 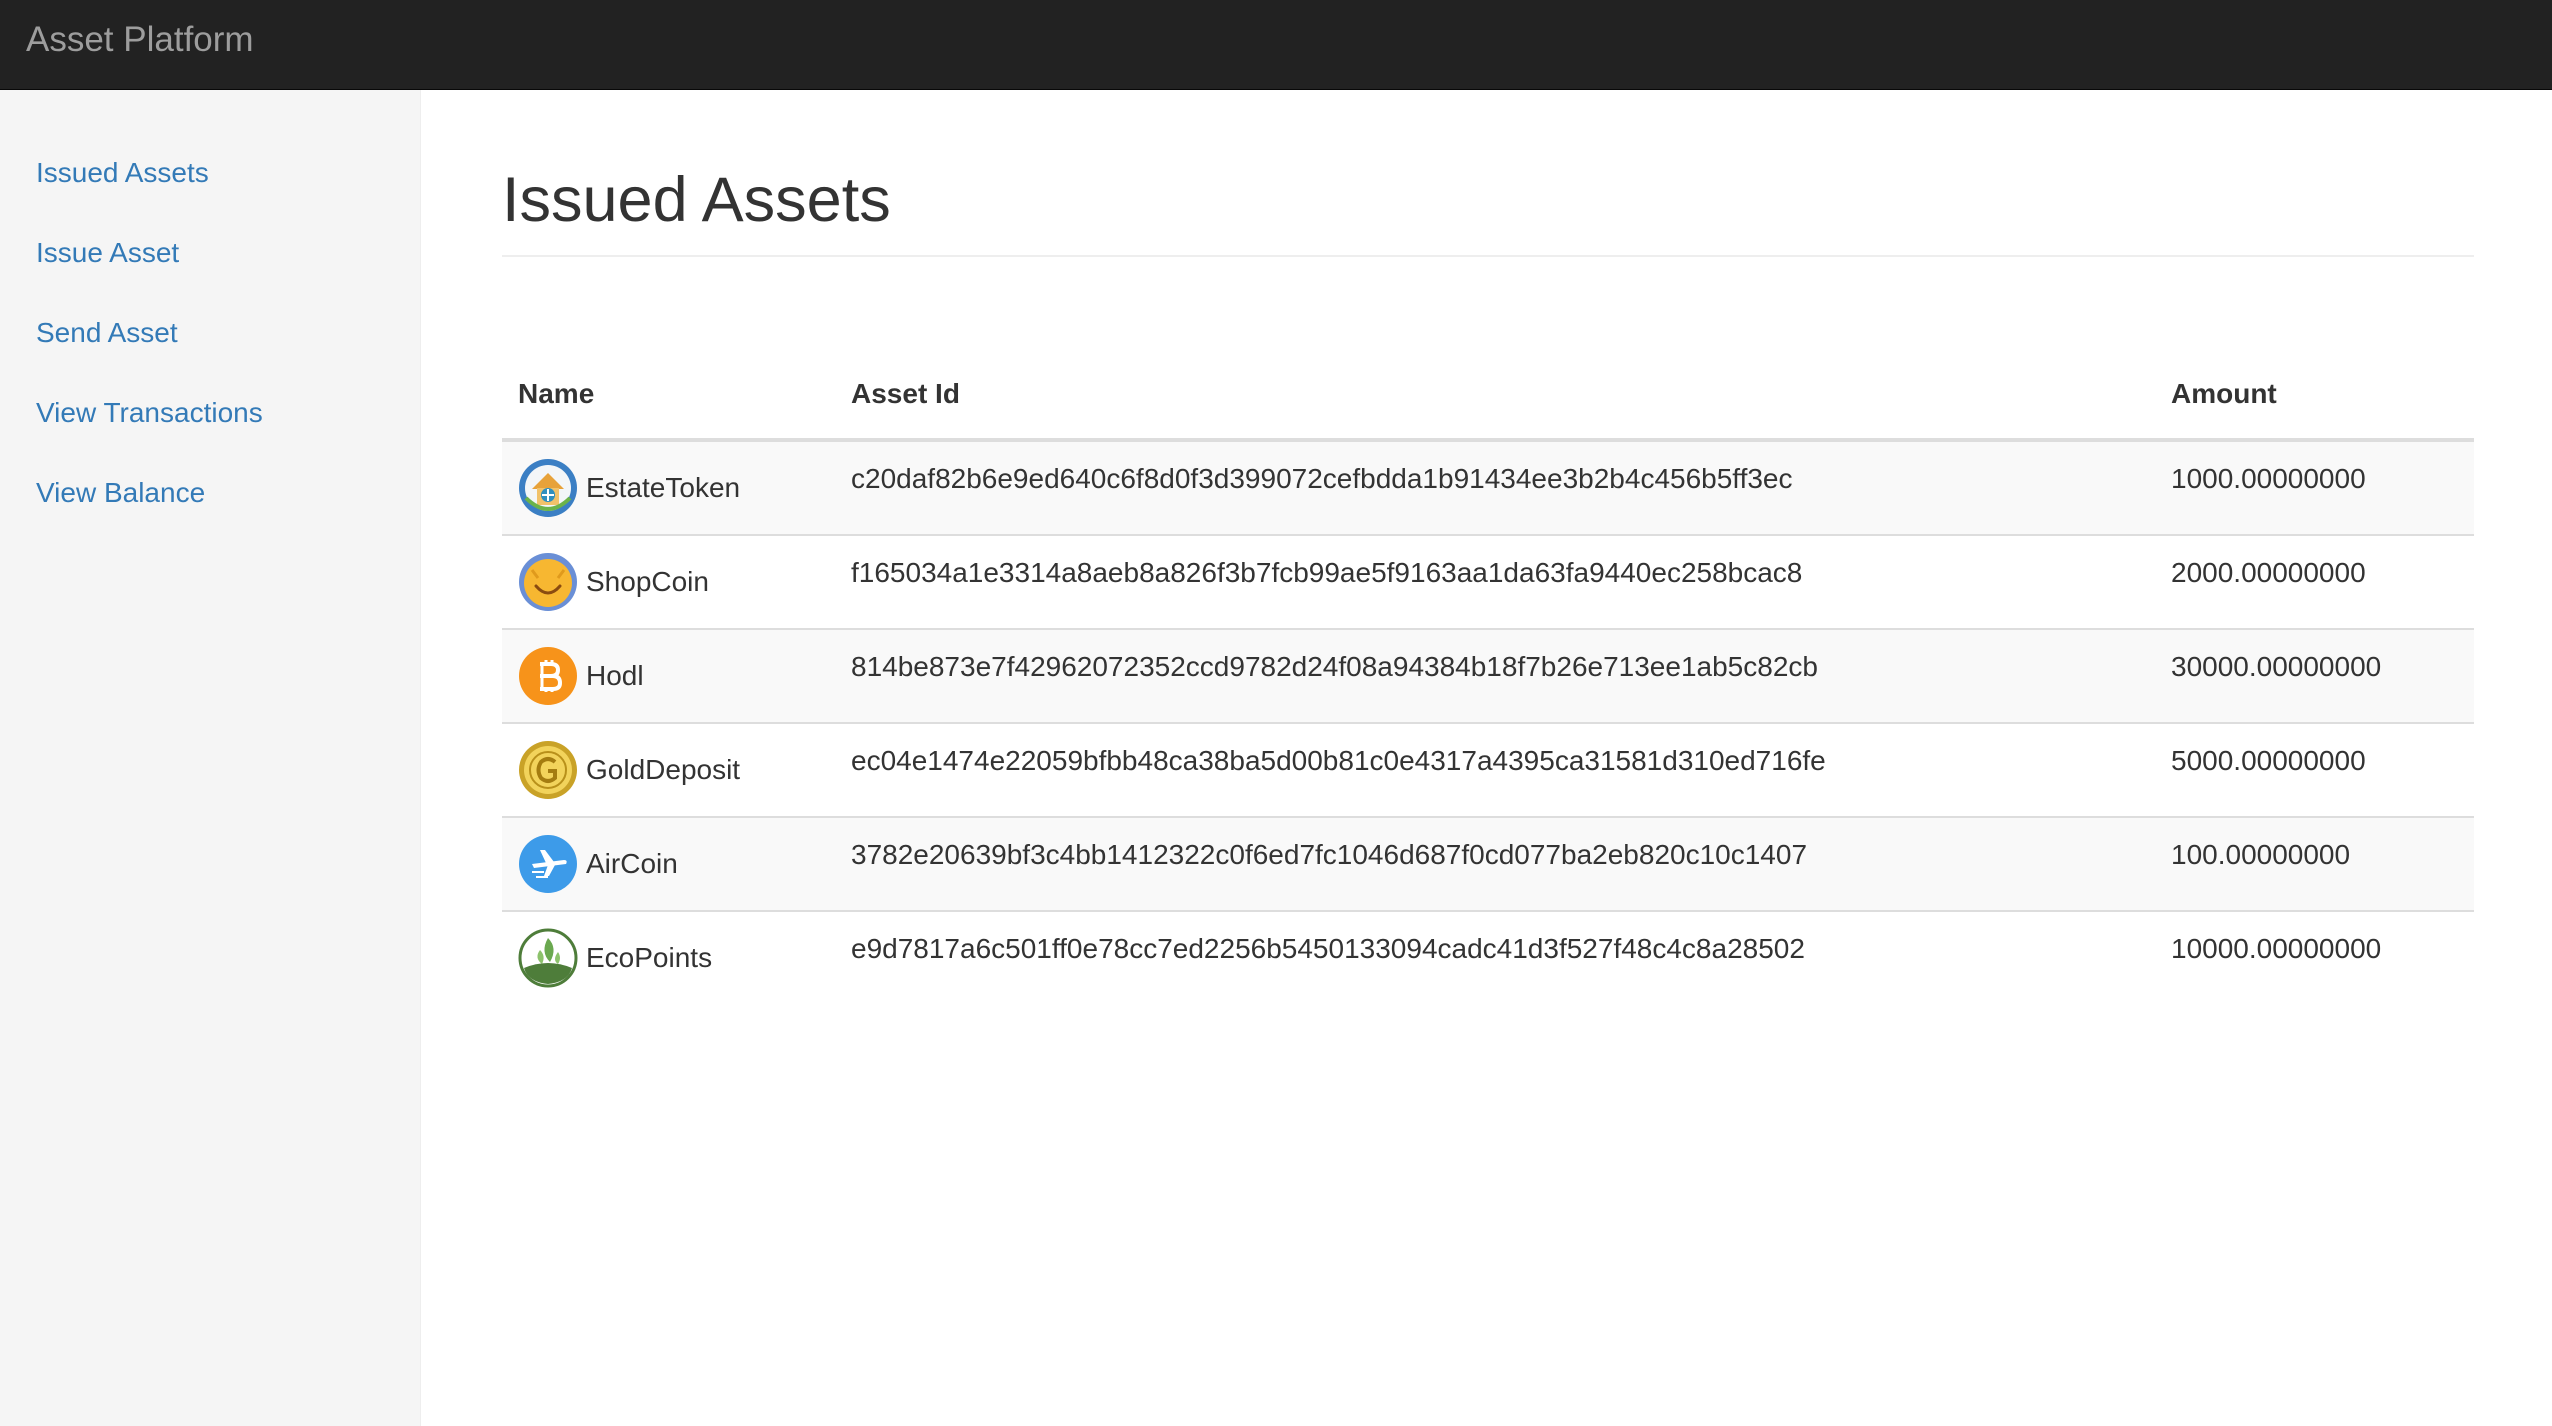 I want to click on asset-name: ShopCoin, so click(x=647, y=581).